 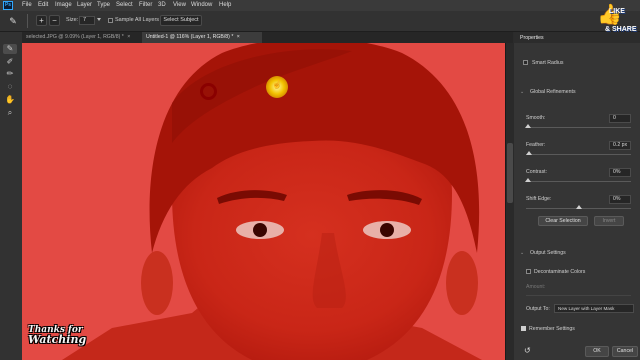 I want to click on like-text: LIKE, so click(x=617, y=11).